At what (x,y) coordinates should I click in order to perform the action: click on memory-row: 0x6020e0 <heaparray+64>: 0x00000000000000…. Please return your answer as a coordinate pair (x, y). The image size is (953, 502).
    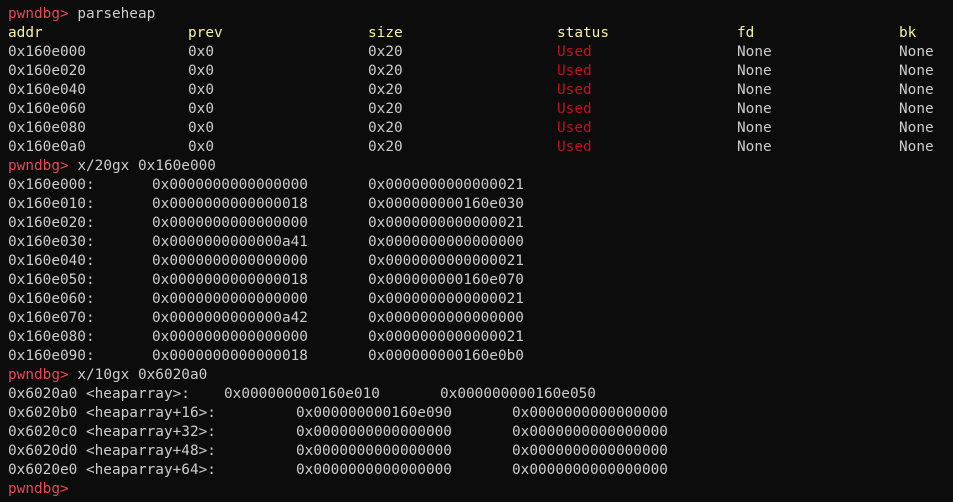
    Looking at the image, I should click on (476, 470).